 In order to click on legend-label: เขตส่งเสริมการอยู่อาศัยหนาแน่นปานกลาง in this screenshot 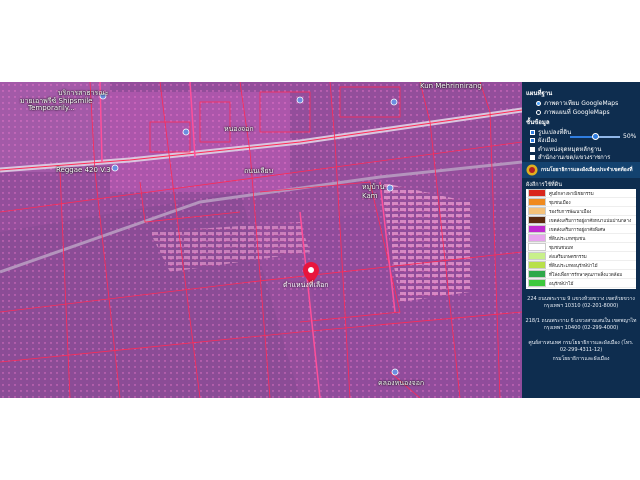, I will do `click(590, 221)`.